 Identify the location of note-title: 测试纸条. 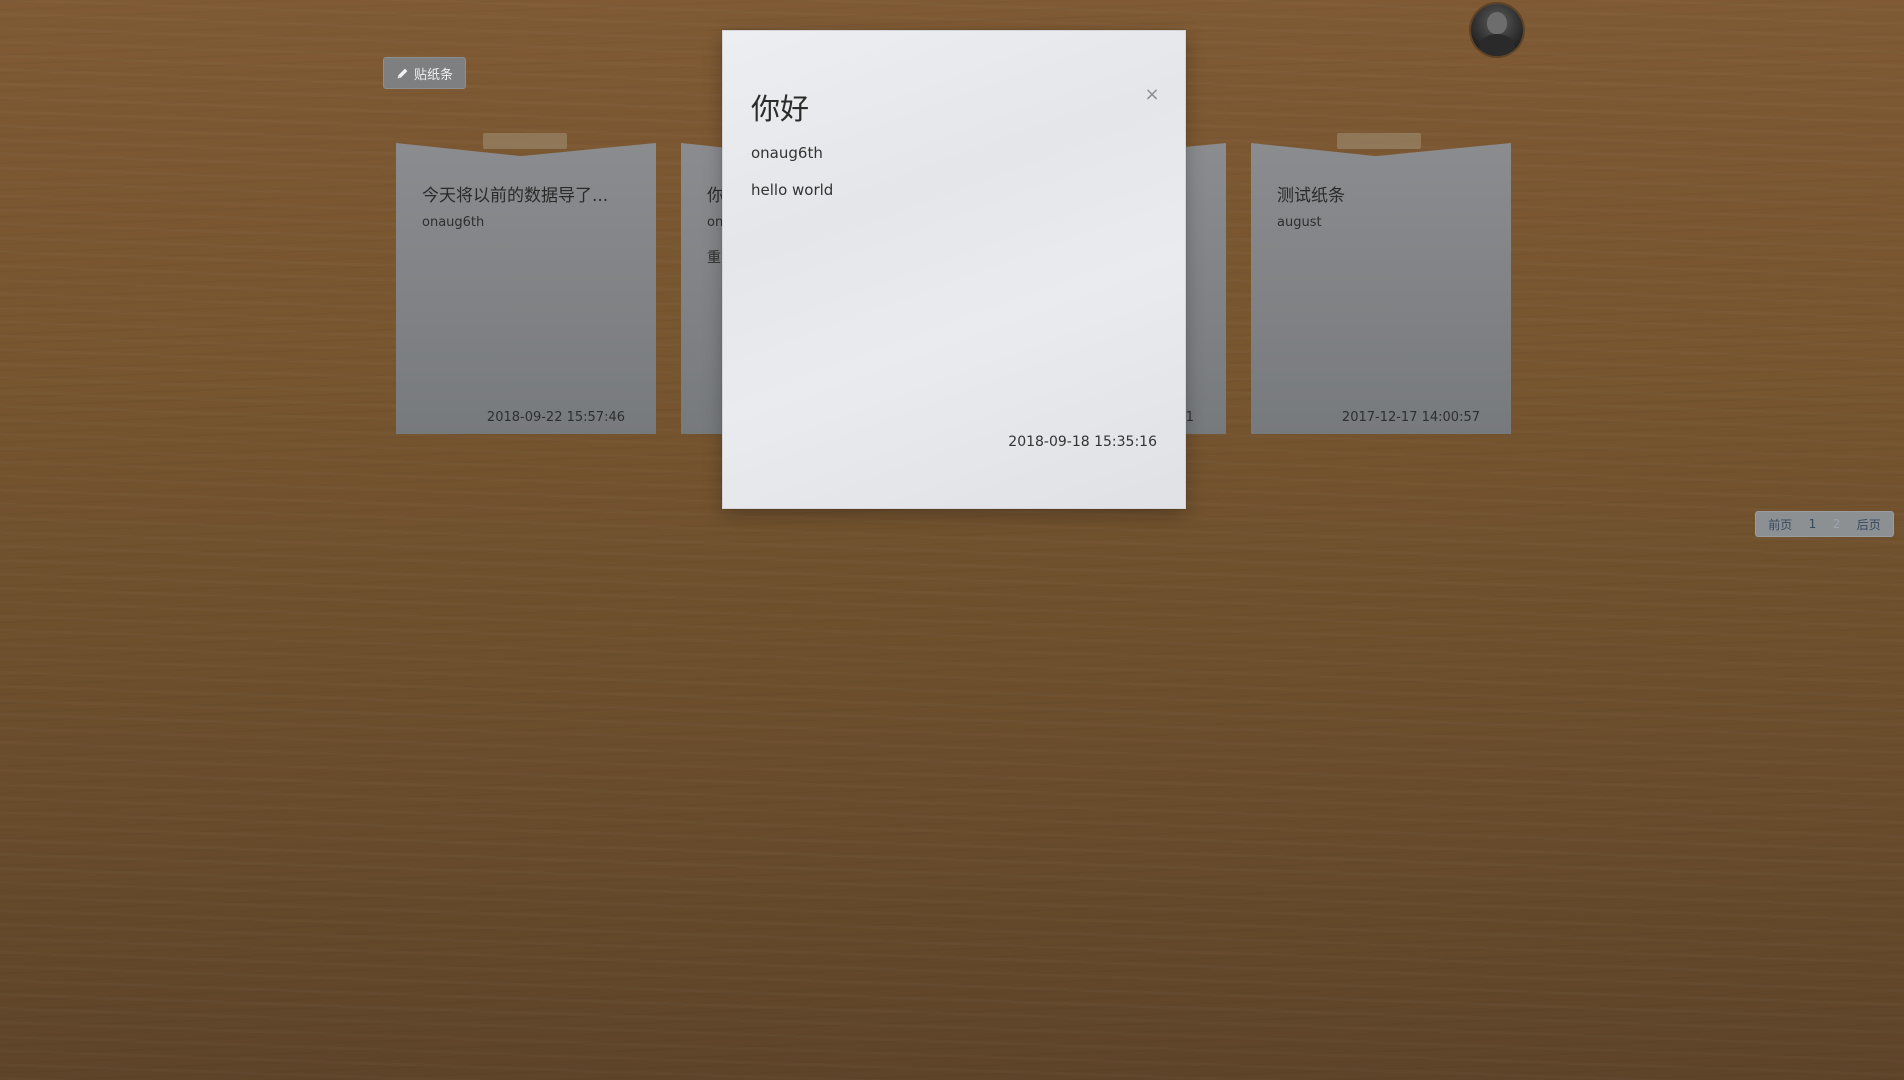
(1311, 196).